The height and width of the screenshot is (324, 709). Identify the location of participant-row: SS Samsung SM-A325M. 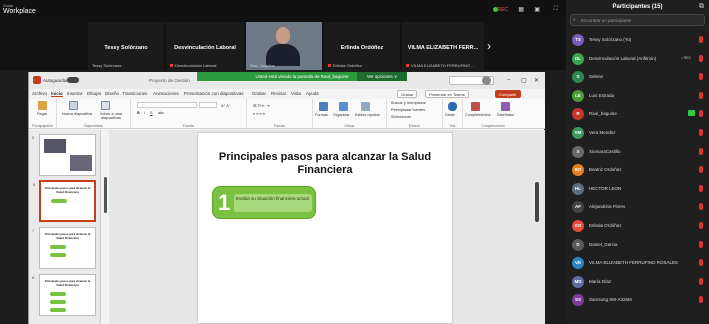
(637, 300).